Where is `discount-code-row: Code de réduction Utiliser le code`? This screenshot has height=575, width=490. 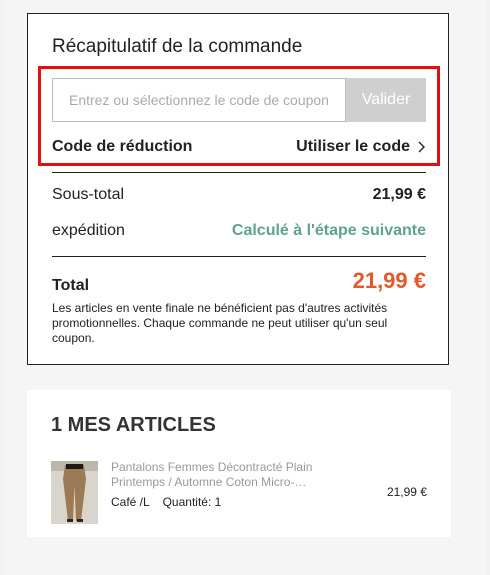
discount-code-row: Code de réduction Utiliser le code is located at coordinates (239, 147).